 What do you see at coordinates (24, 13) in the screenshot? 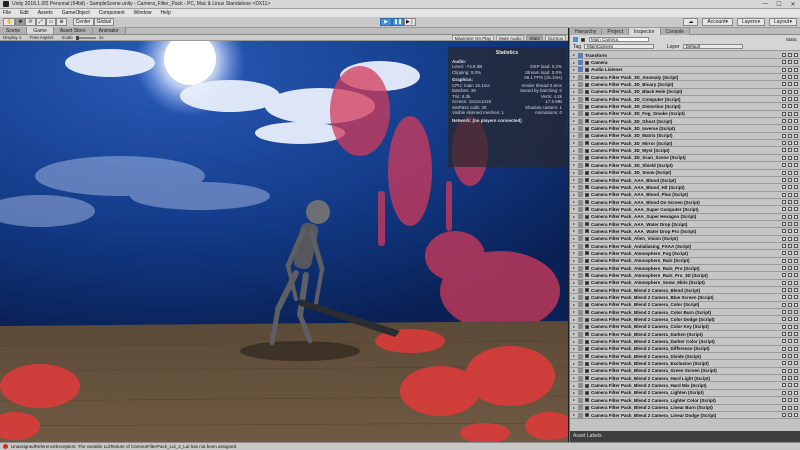
I see `menu-edit: Edit` at bounding box center [24, 13].